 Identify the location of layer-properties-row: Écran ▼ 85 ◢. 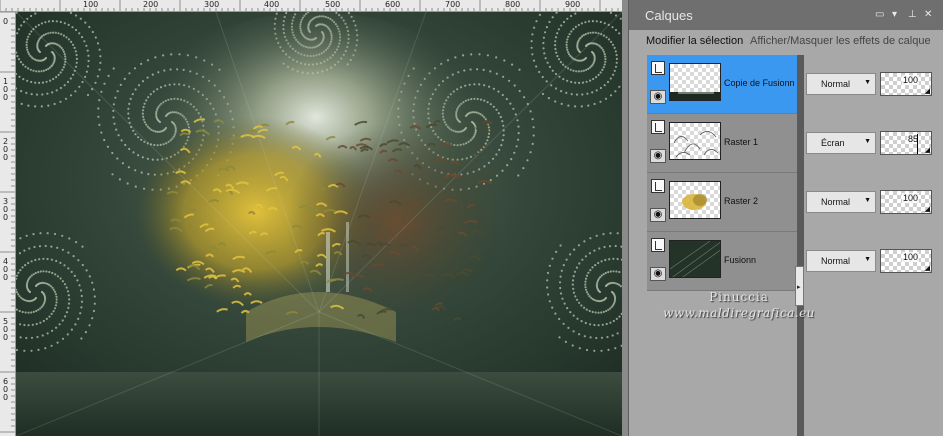
(873, 143).